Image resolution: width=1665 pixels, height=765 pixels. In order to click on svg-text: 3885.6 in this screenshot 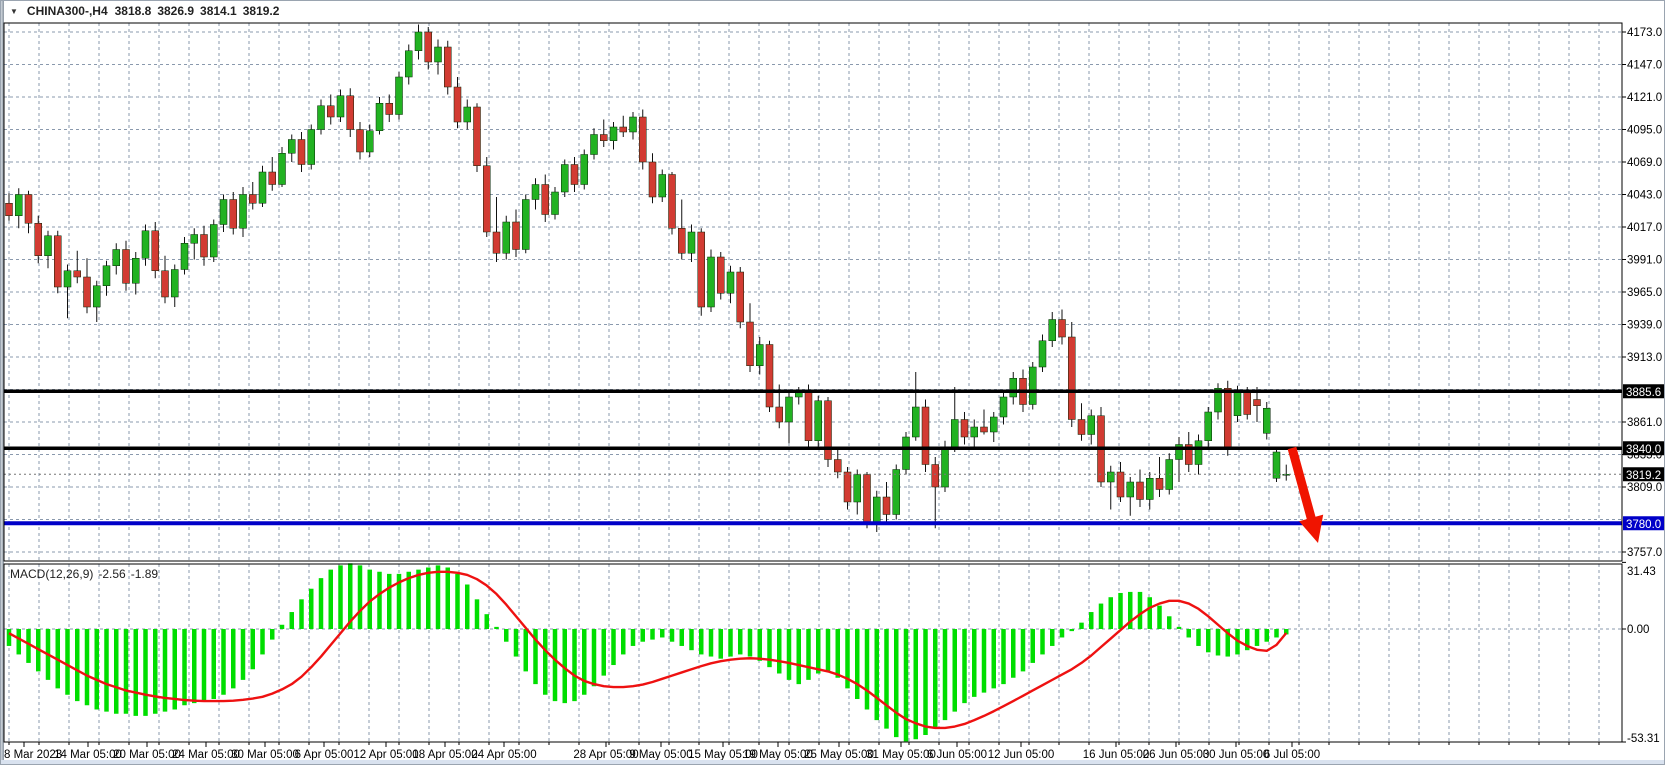, I will do `click(1643, 393)`.